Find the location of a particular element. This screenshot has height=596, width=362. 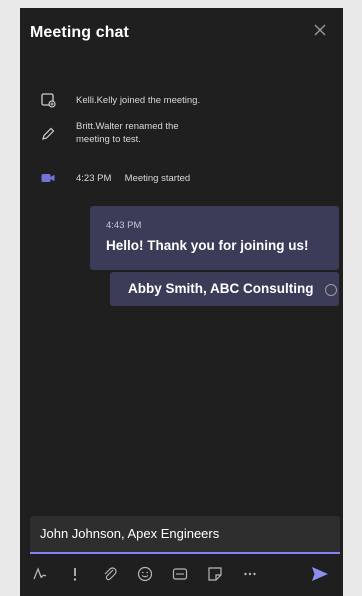

panel-title: Meeting chat is located at coordinates (79, 32).